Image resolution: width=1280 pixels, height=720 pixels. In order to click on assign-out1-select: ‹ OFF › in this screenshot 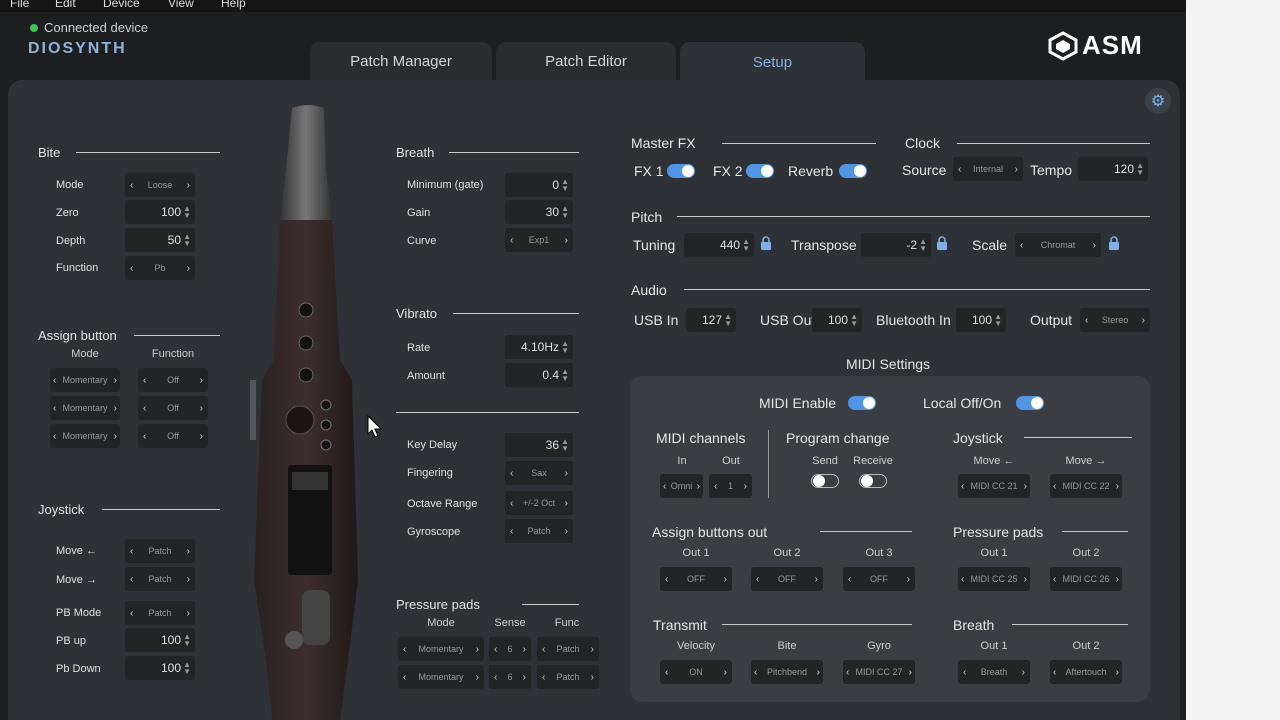, I will do `click(696, 579)`.